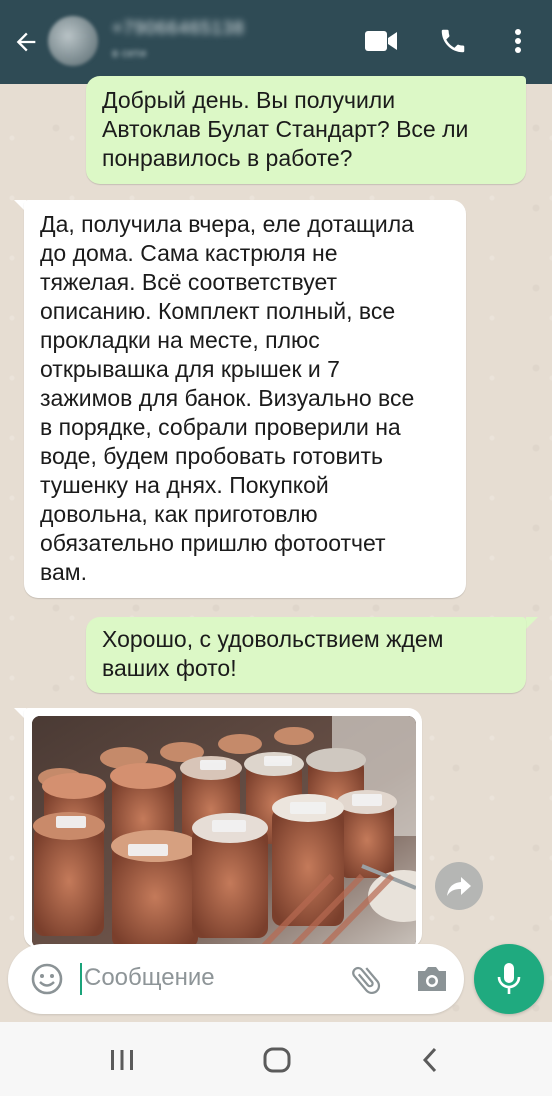 The width and height of the screenshot is (552, 1096). I want to click on mic-icon, so click(509, 978).